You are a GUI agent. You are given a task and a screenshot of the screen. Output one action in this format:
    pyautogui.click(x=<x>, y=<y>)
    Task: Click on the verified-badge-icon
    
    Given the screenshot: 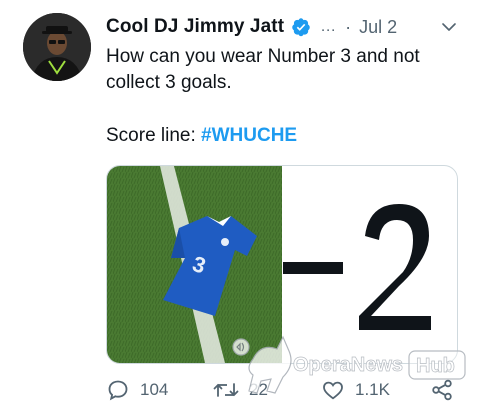 What is the action you would take?
    pyautogui.click(x=301, y=27)
    